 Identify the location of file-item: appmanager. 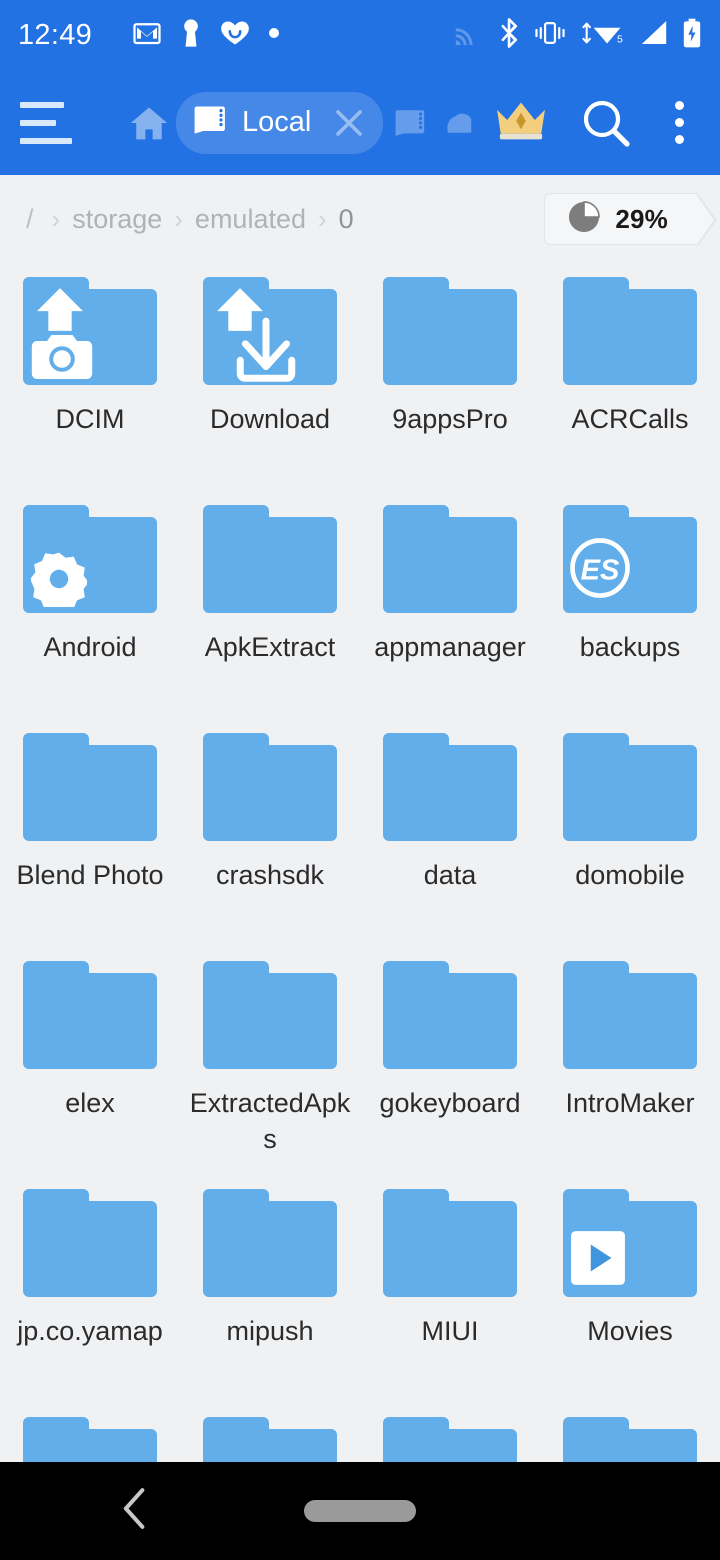
(450, 605).